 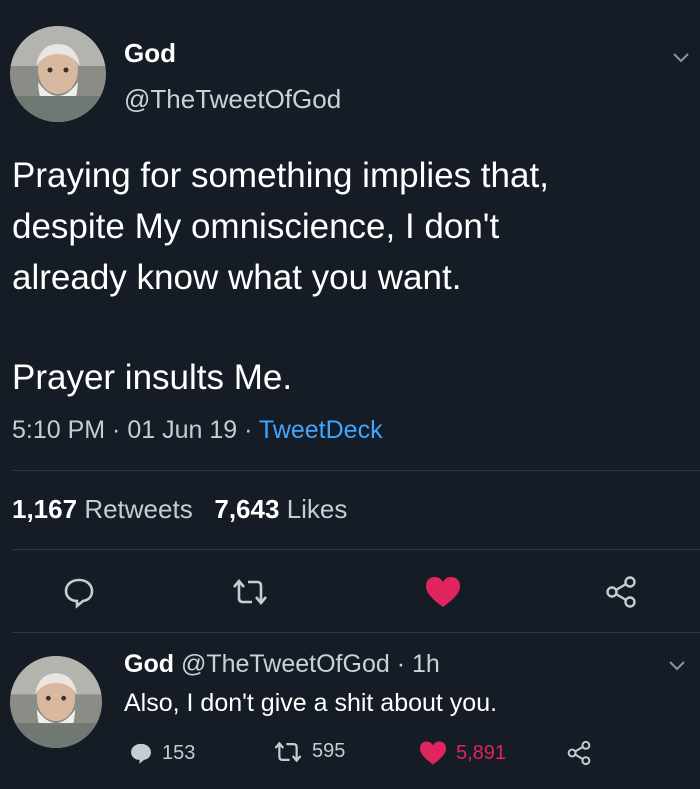 I want to click on like-count: 5,891, so click(x=481, y=752).